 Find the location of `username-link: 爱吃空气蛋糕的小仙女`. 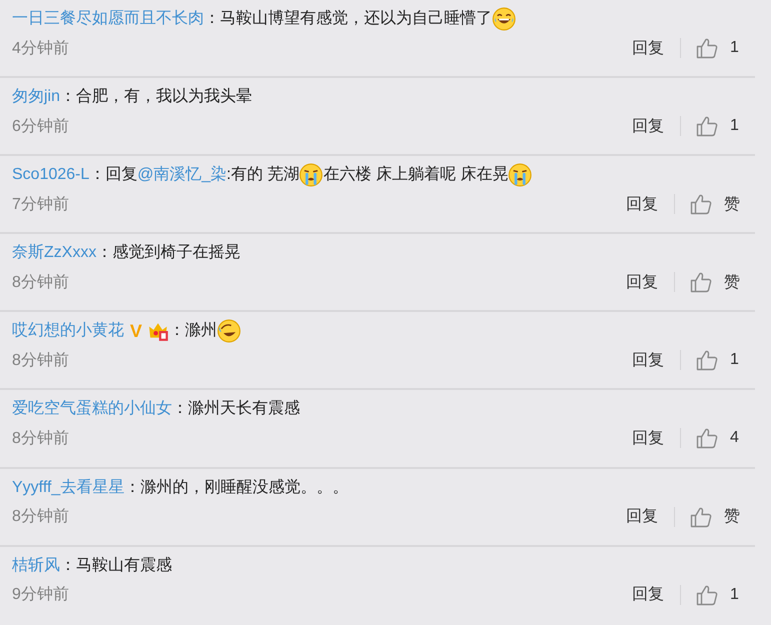

username-link: 爱吃空气蛋糕的小仙女 is located at coordinates (92, 409).